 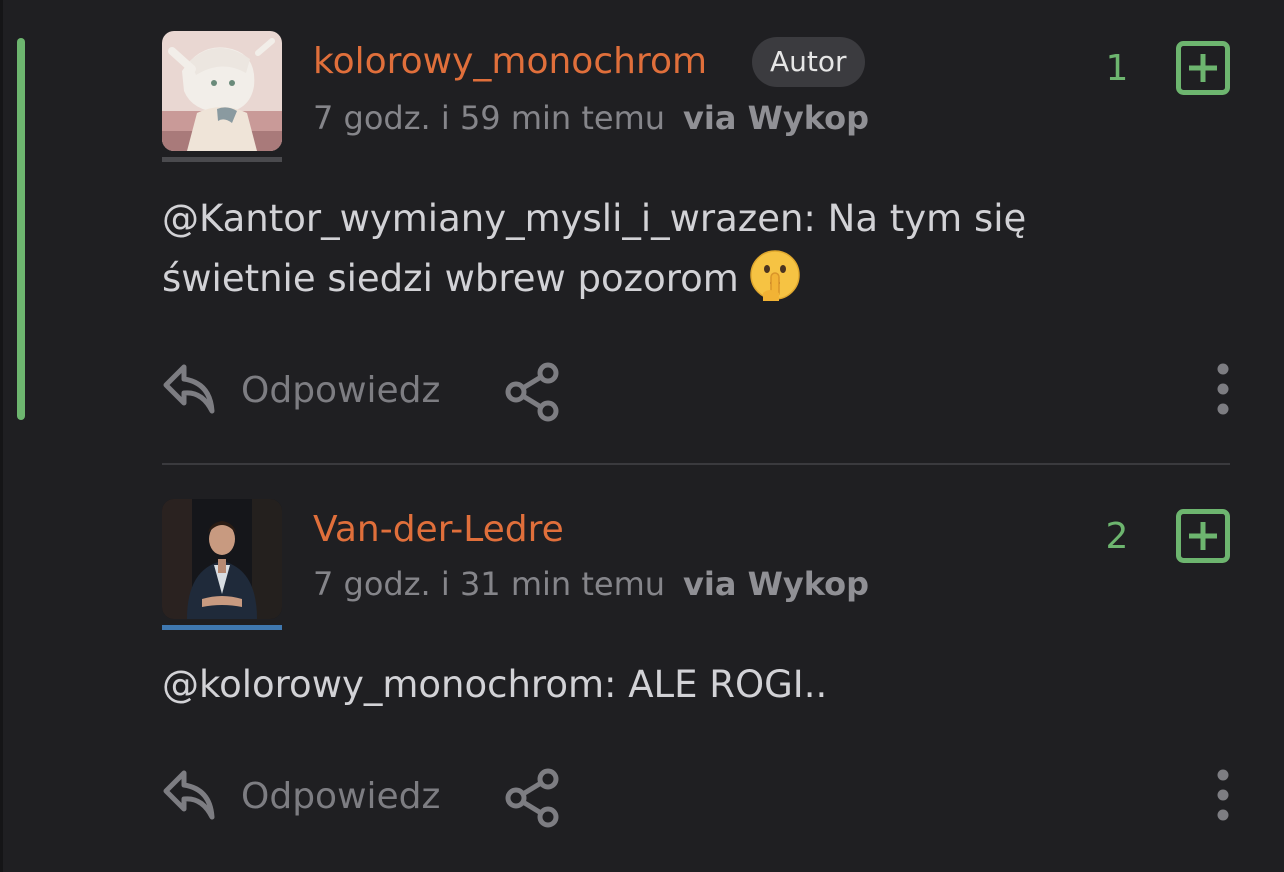 I want to click on thread-indicator-bar, so click(x=21, y=229).